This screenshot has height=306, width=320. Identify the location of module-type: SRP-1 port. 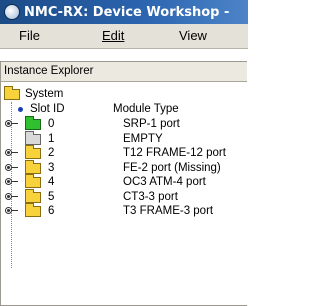
(151, 124).